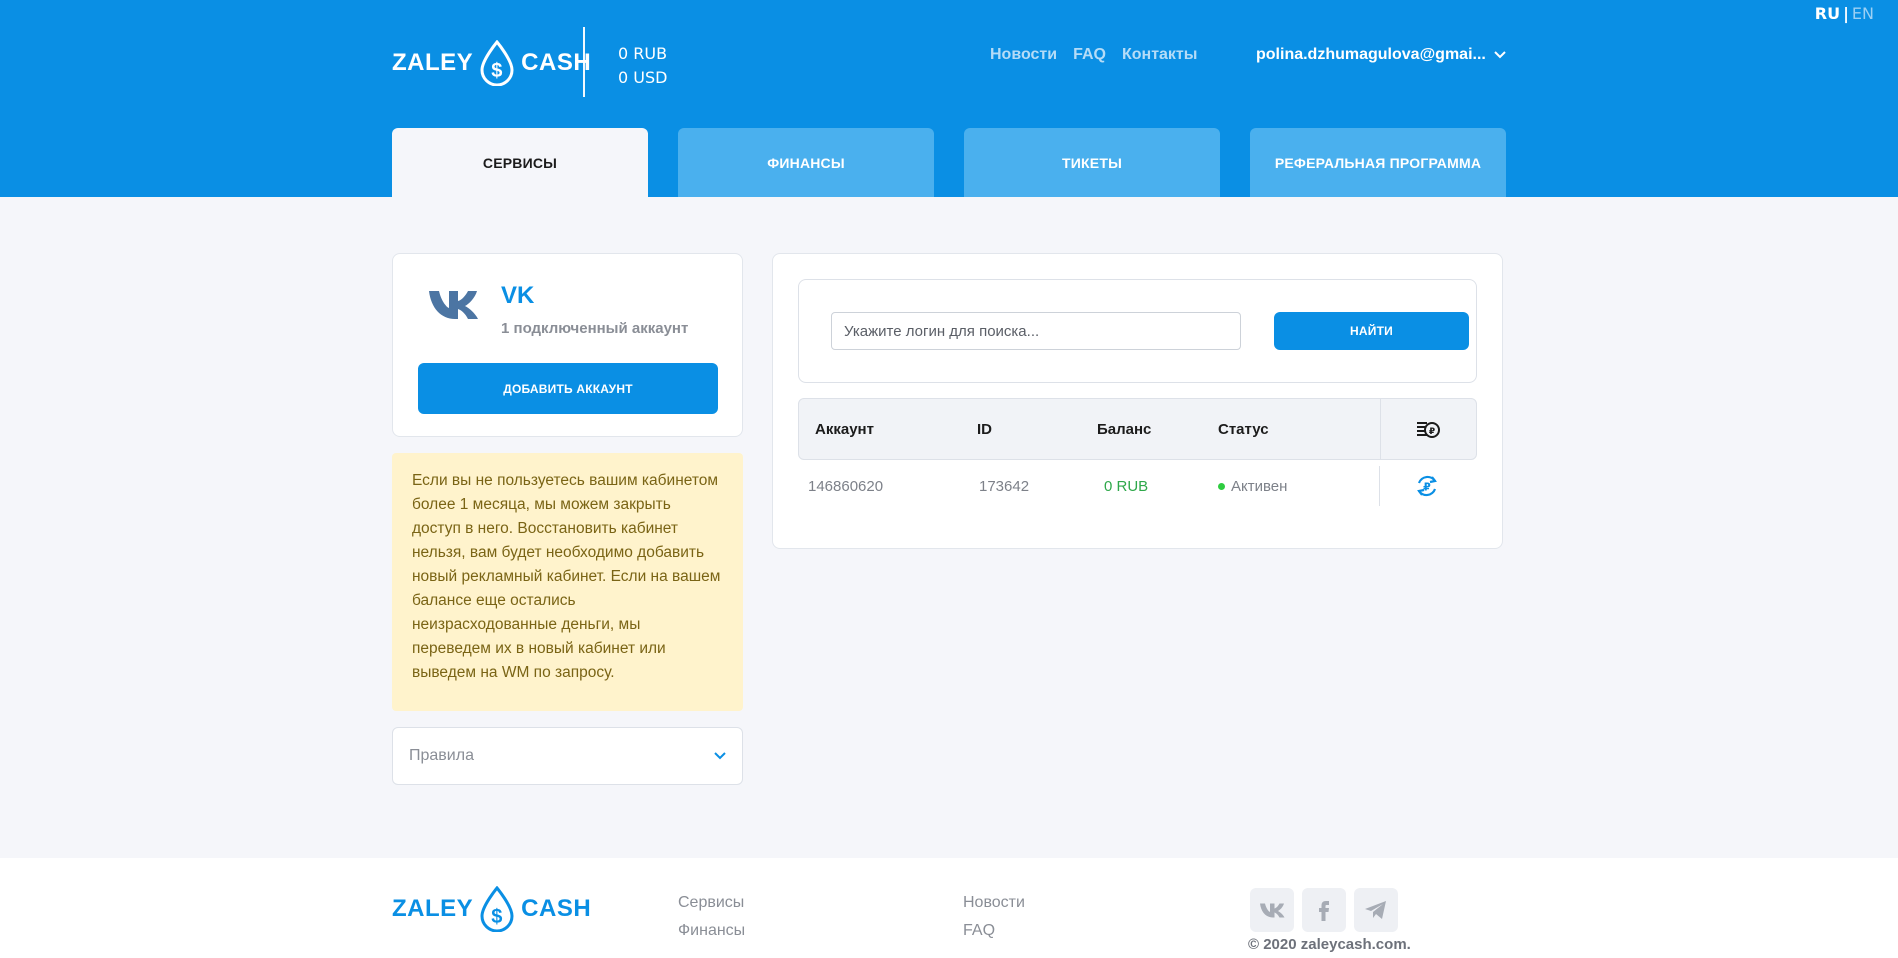 This screenshot has height=958, width=1898. I want to click on social-telegram, so click(1376, 910).